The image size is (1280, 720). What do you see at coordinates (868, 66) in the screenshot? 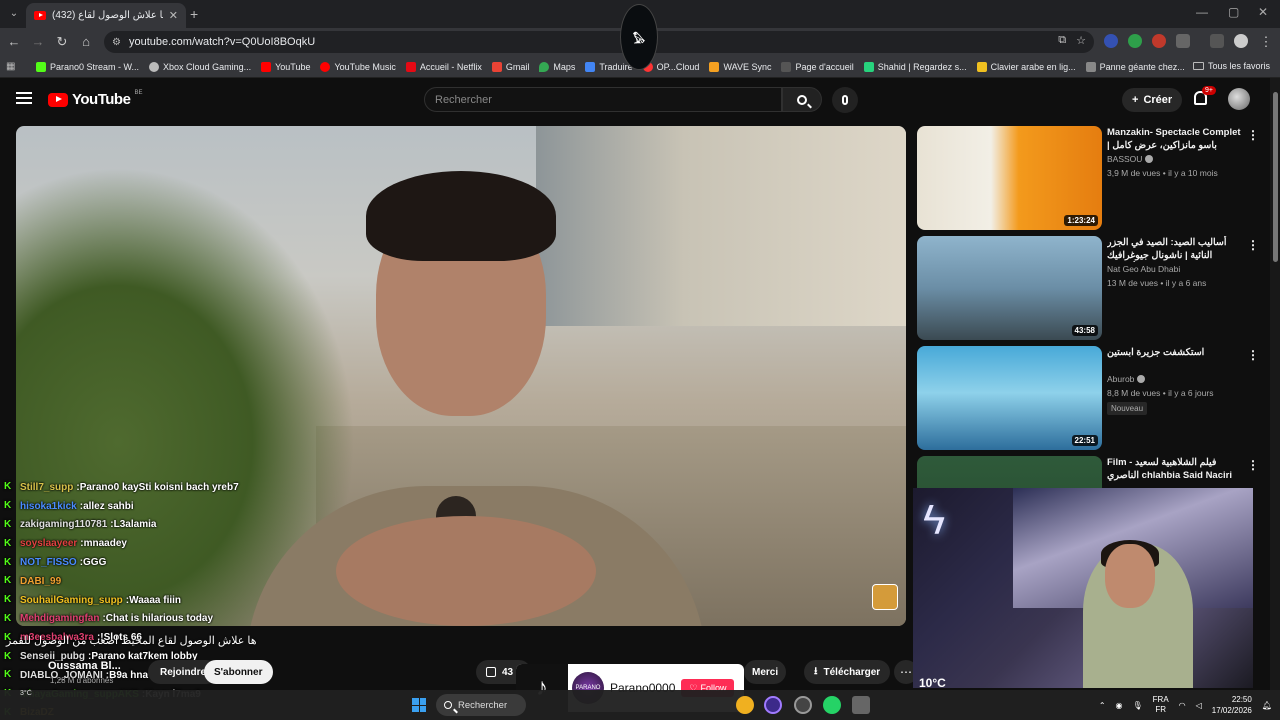
I see `shahid-icon` at bounding box center [868, 66].